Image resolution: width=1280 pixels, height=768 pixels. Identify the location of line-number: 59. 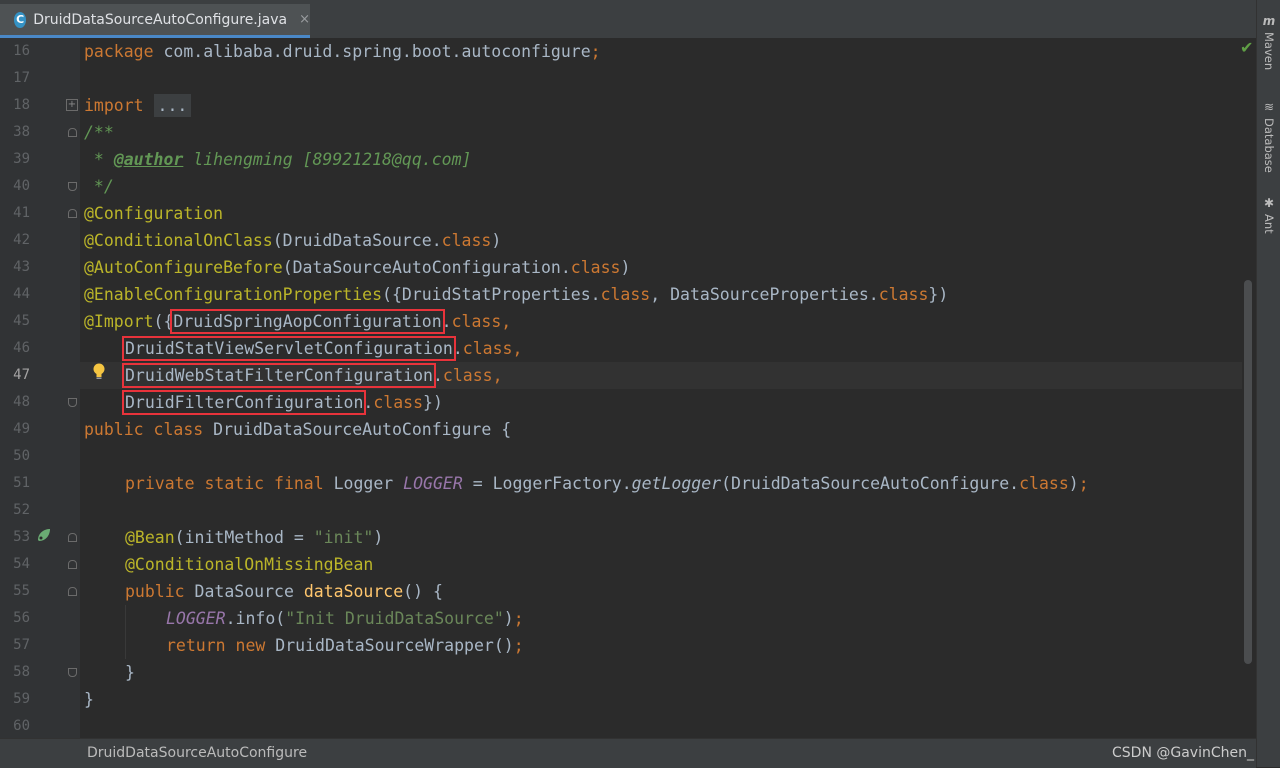
(21, 699).